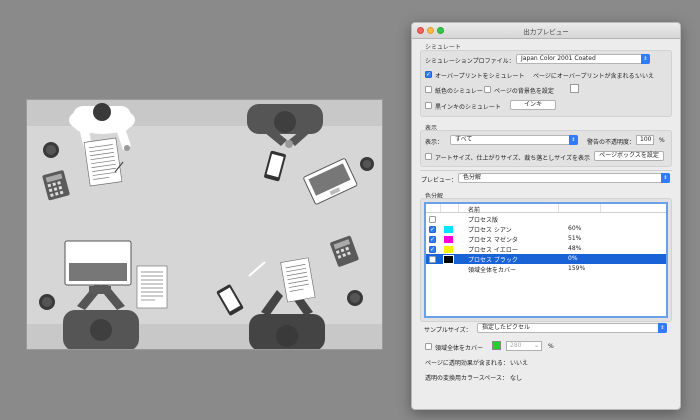 The height and width of the screenshot is (420, 700). What do you see at coordinates (516, 345) in the screenshot?
I see `total-area-value: 280` at bounding box center [516, 345].